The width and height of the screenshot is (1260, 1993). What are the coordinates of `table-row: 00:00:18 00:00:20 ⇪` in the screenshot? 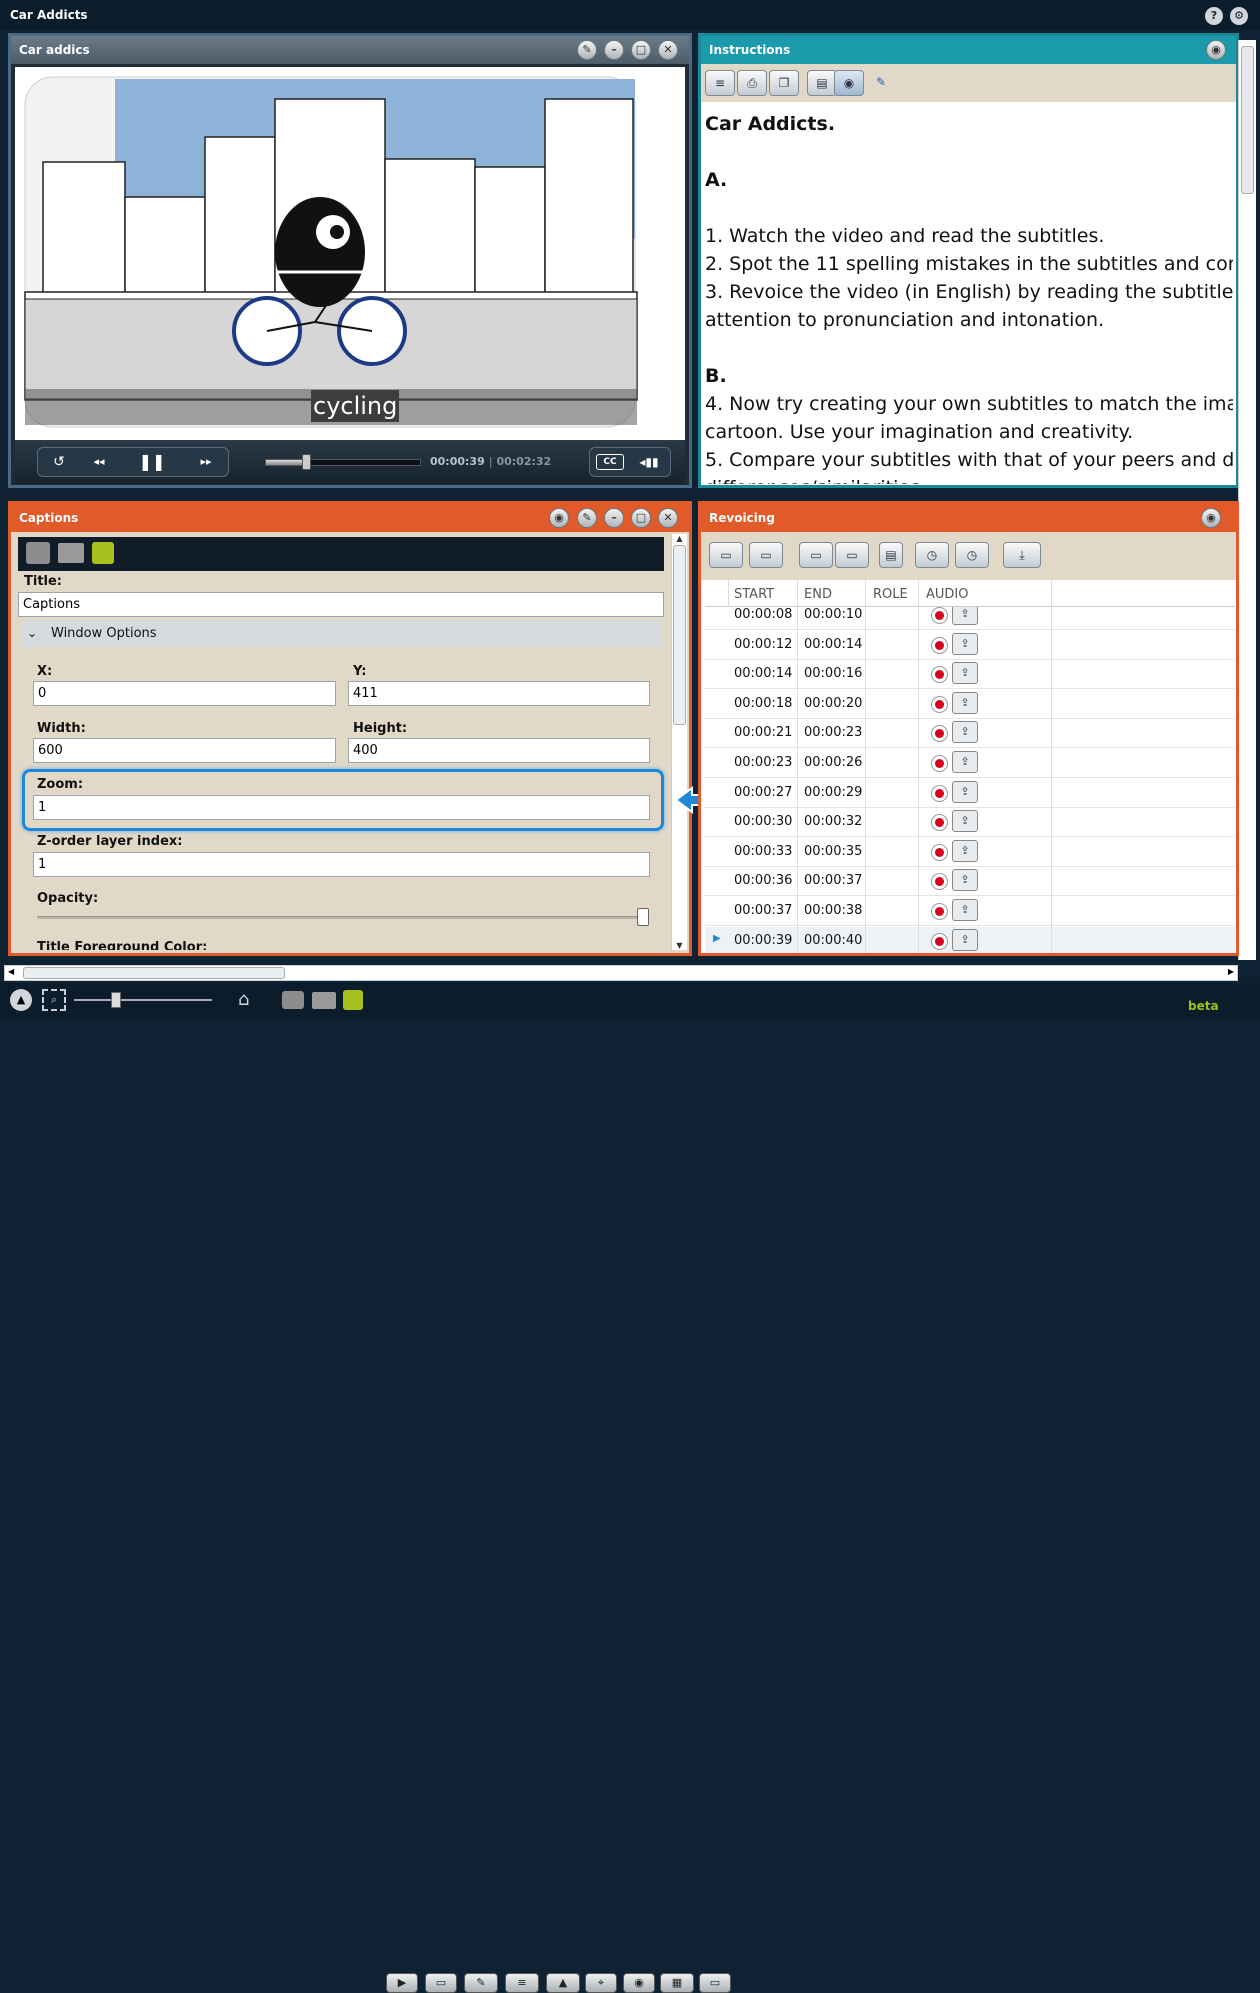 It's located at (970, 704).